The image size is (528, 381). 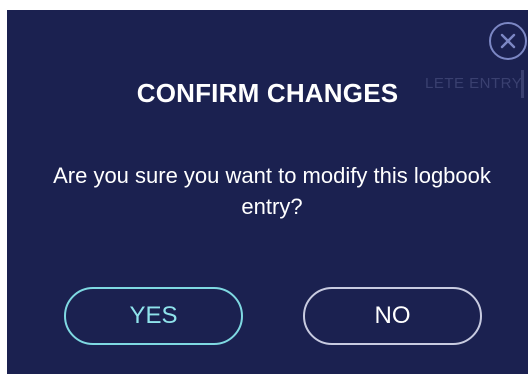 I want to click on close-icon, so click(x=508, y=41).